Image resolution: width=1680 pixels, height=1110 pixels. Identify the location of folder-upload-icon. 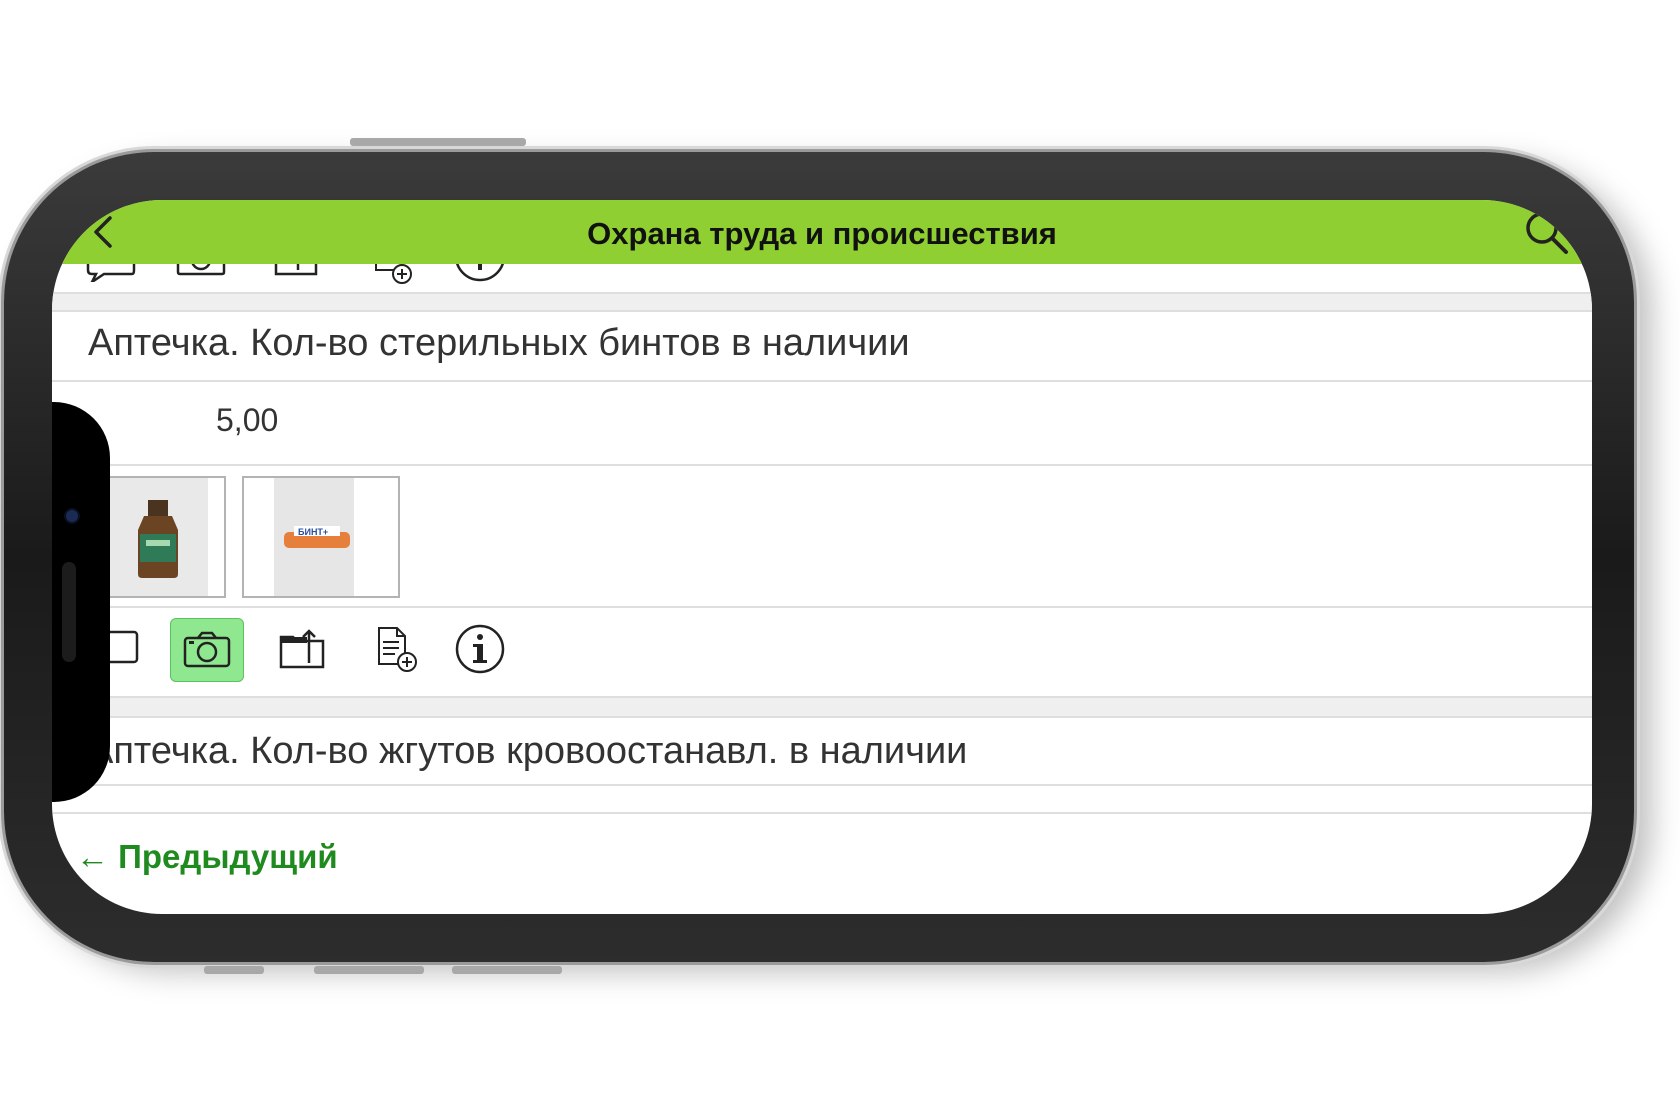
(302, 649).